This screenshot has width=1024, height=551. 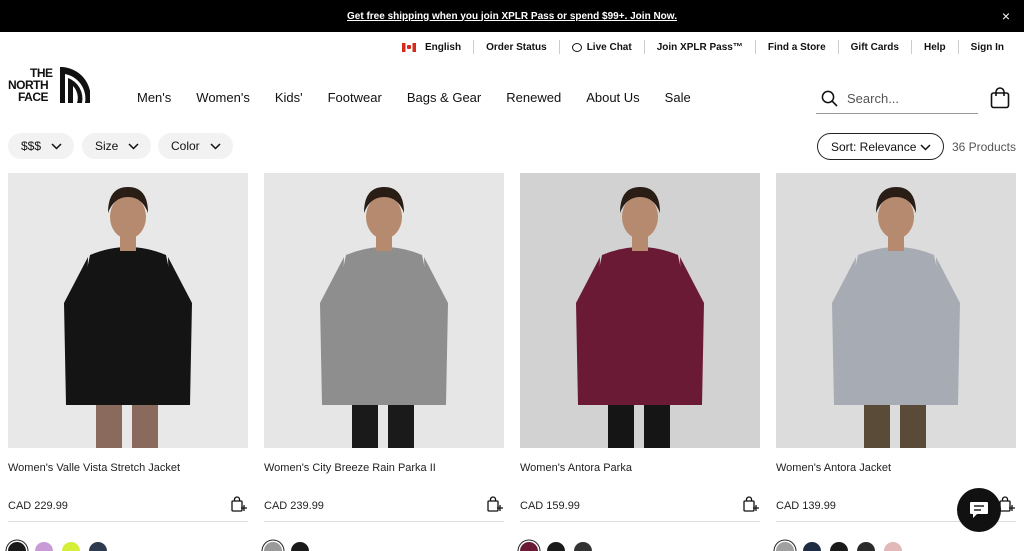 I want to click on close-icon: ×, so click(x=1006, y=16).